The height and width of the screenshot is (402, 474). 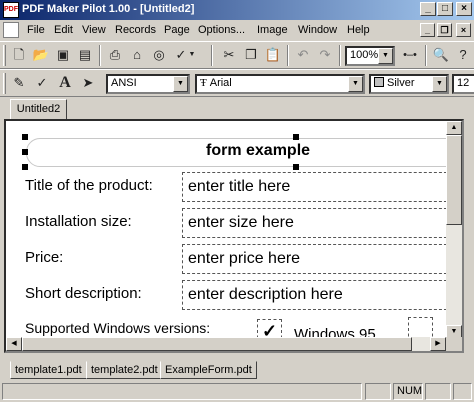 What do you see at coordinates (454, 180) in the screenshot?
I see `vertical-scroll-thumb` at bounding box center [454, 180].